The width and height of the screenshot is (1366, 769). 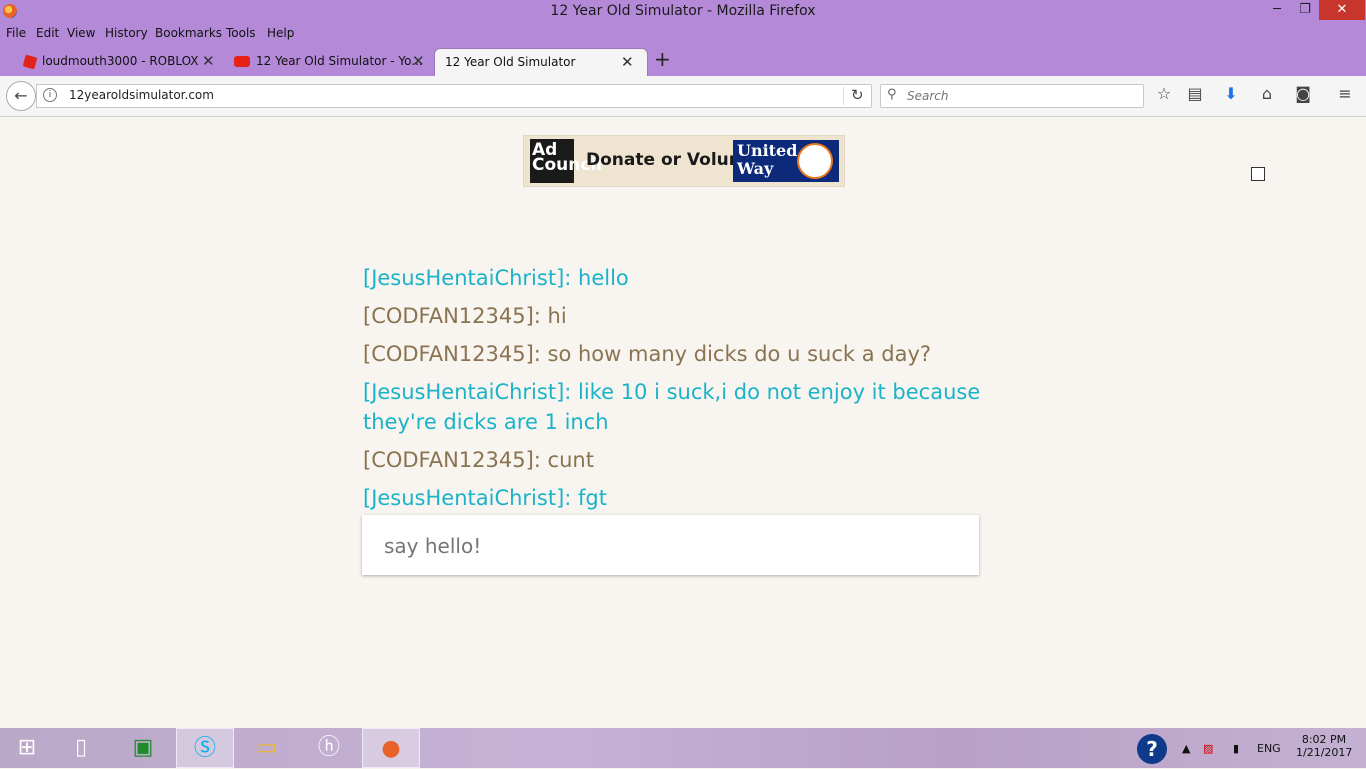 I want to click on hp-icon: ⓗ, so click(x=329, y=748).